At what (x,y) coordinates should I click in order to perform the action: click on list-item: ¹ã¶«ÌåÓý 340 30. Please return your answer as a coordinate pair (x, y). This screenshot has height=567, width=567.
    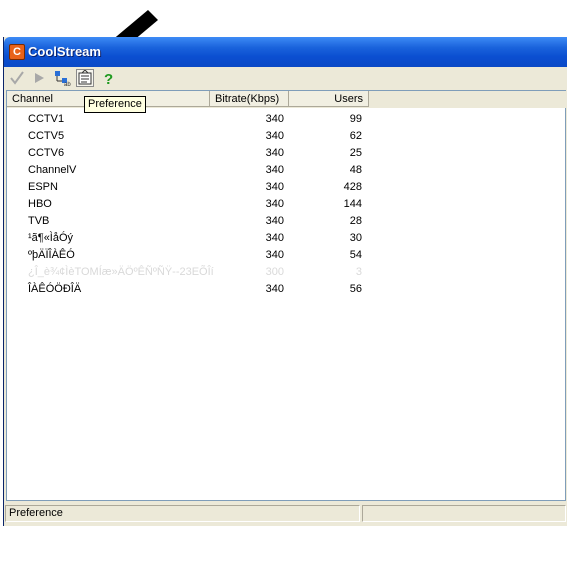
    Looking at the image, I should click on (217, 238).